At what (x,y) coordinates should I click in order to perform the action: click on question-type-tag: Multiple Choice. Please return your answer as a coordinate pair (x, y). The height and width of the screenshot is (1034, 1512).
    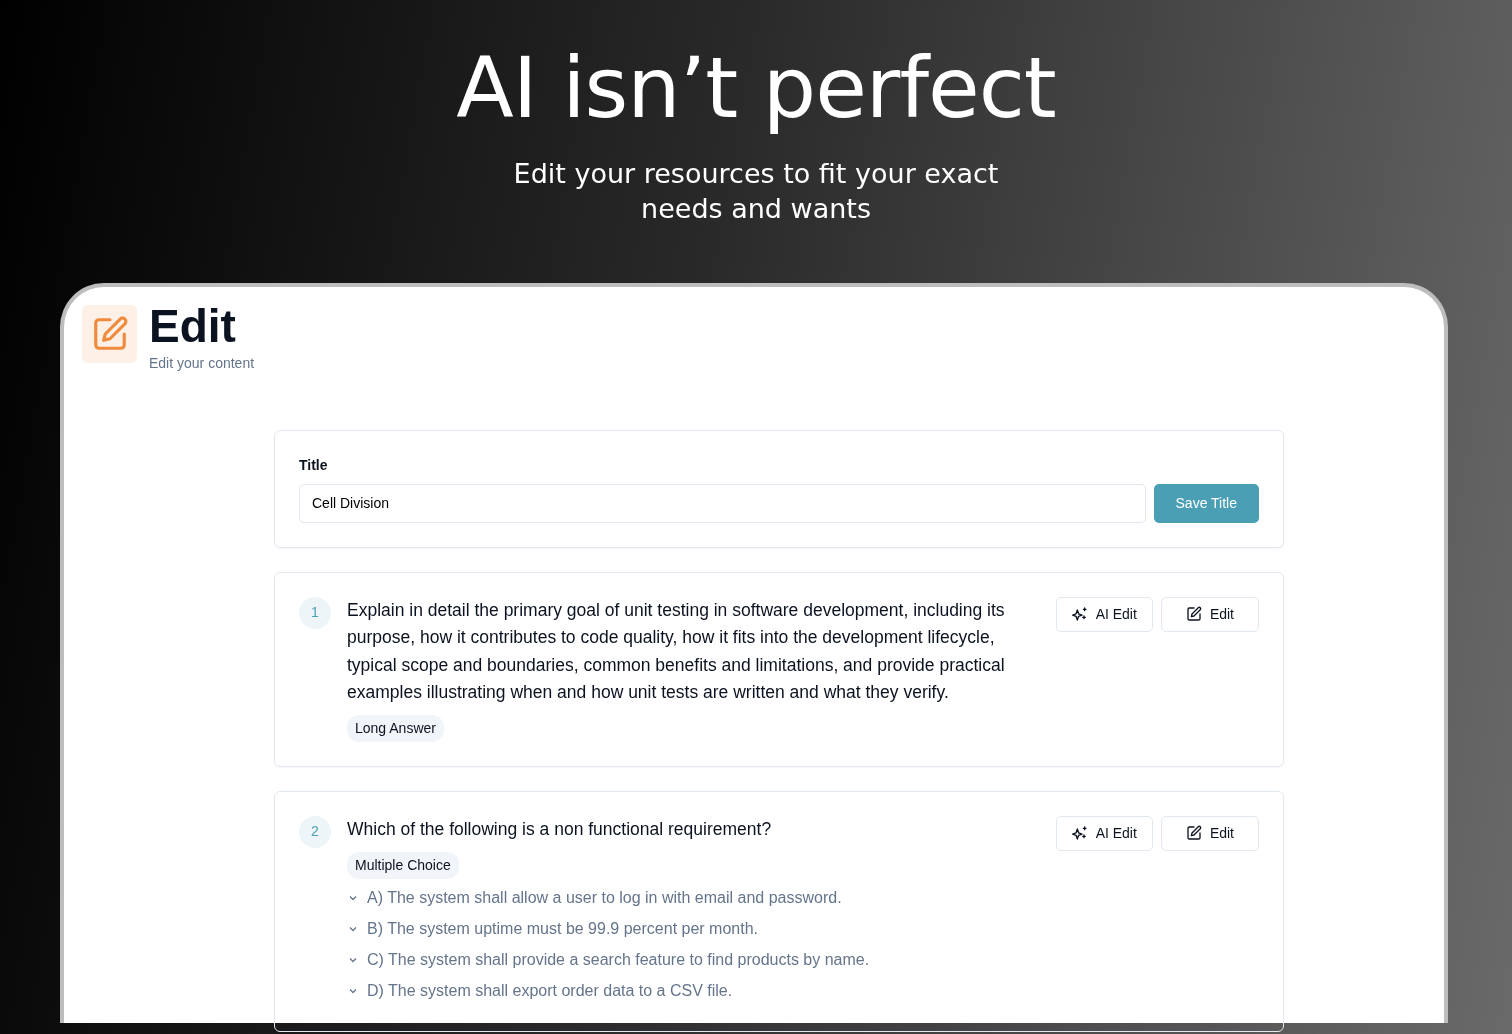
    Looking at the image, I should click on (403, 865).